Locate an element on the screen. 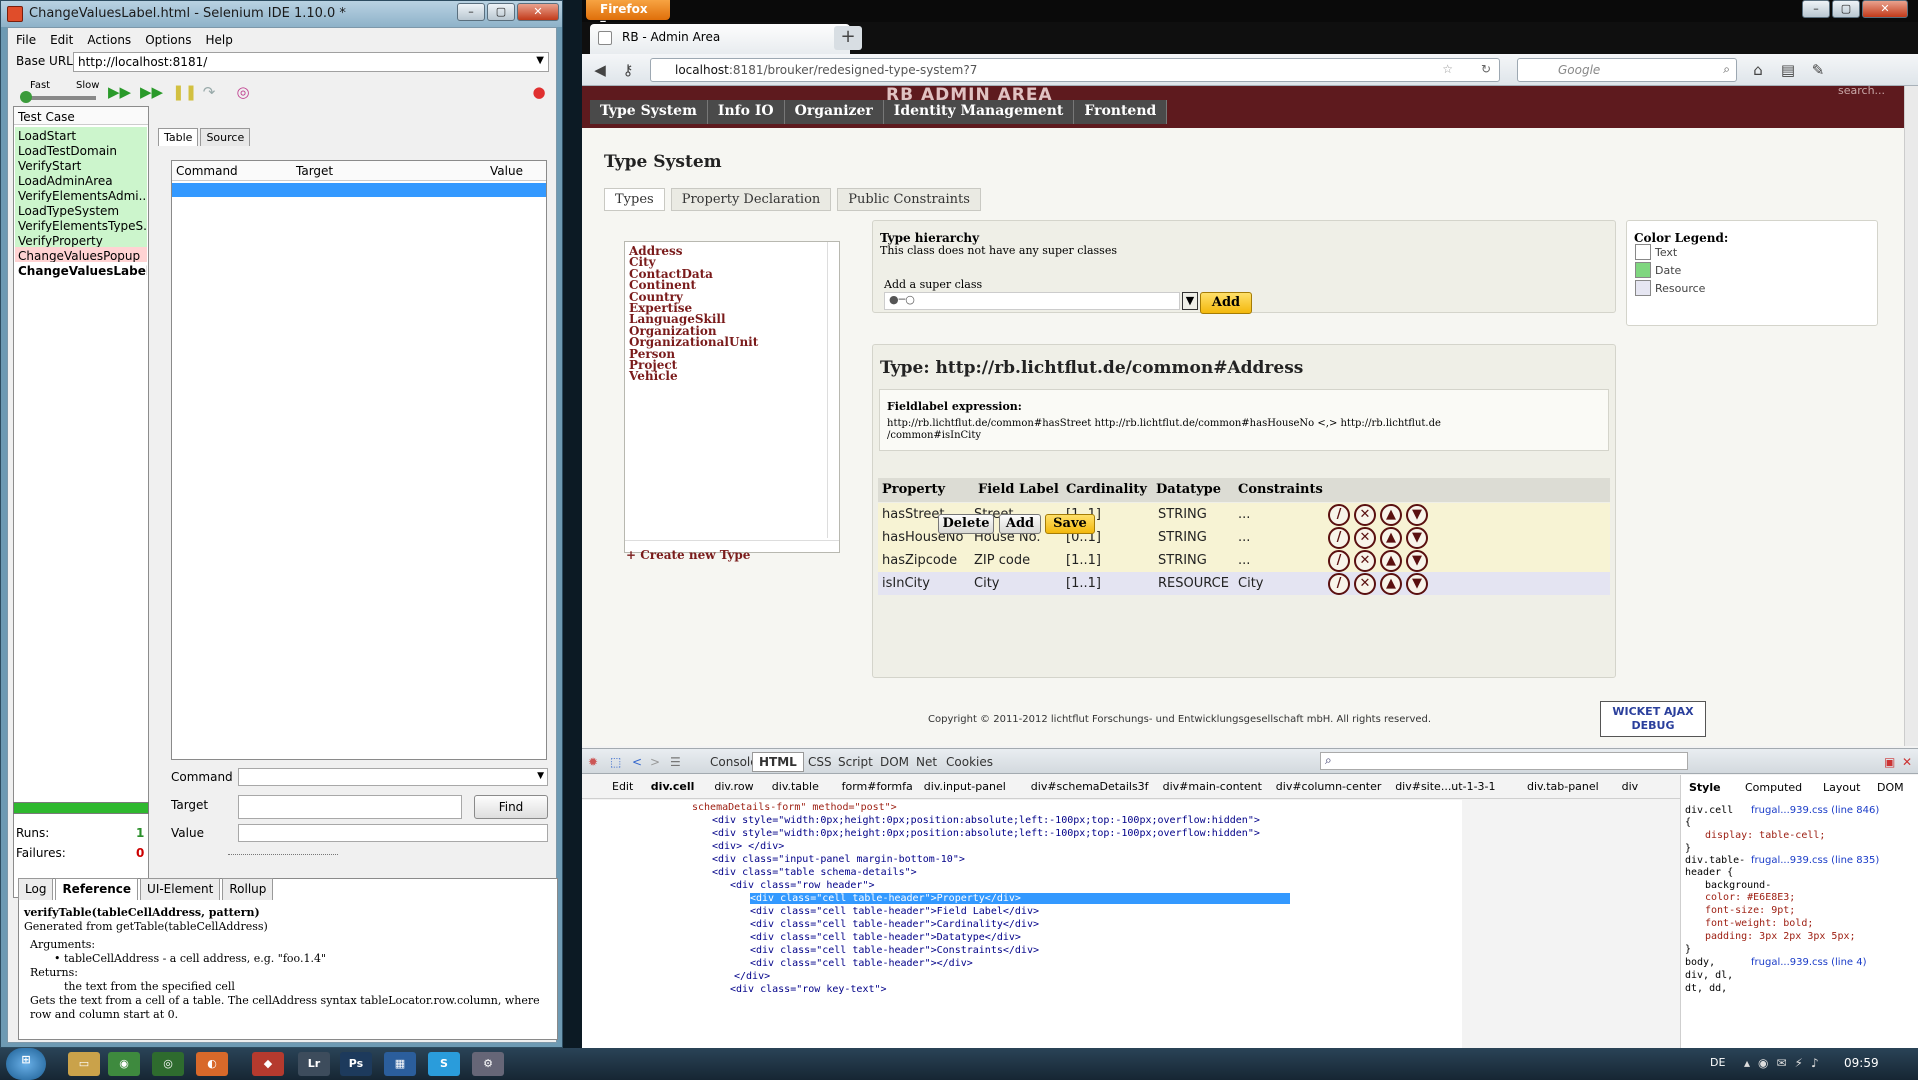 The width and height of the screenshot is (1918, 1080). panel-menu-icon: ☰ is located at coordinates (675, 762).